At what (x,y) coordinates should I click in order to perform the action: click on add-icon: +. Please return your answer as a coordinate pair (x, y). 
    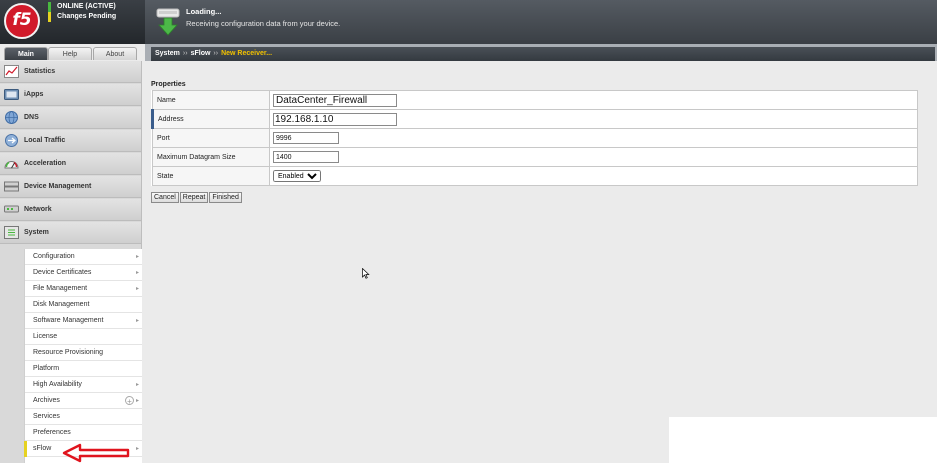
    Looking at the image, I should click on (129, 401).